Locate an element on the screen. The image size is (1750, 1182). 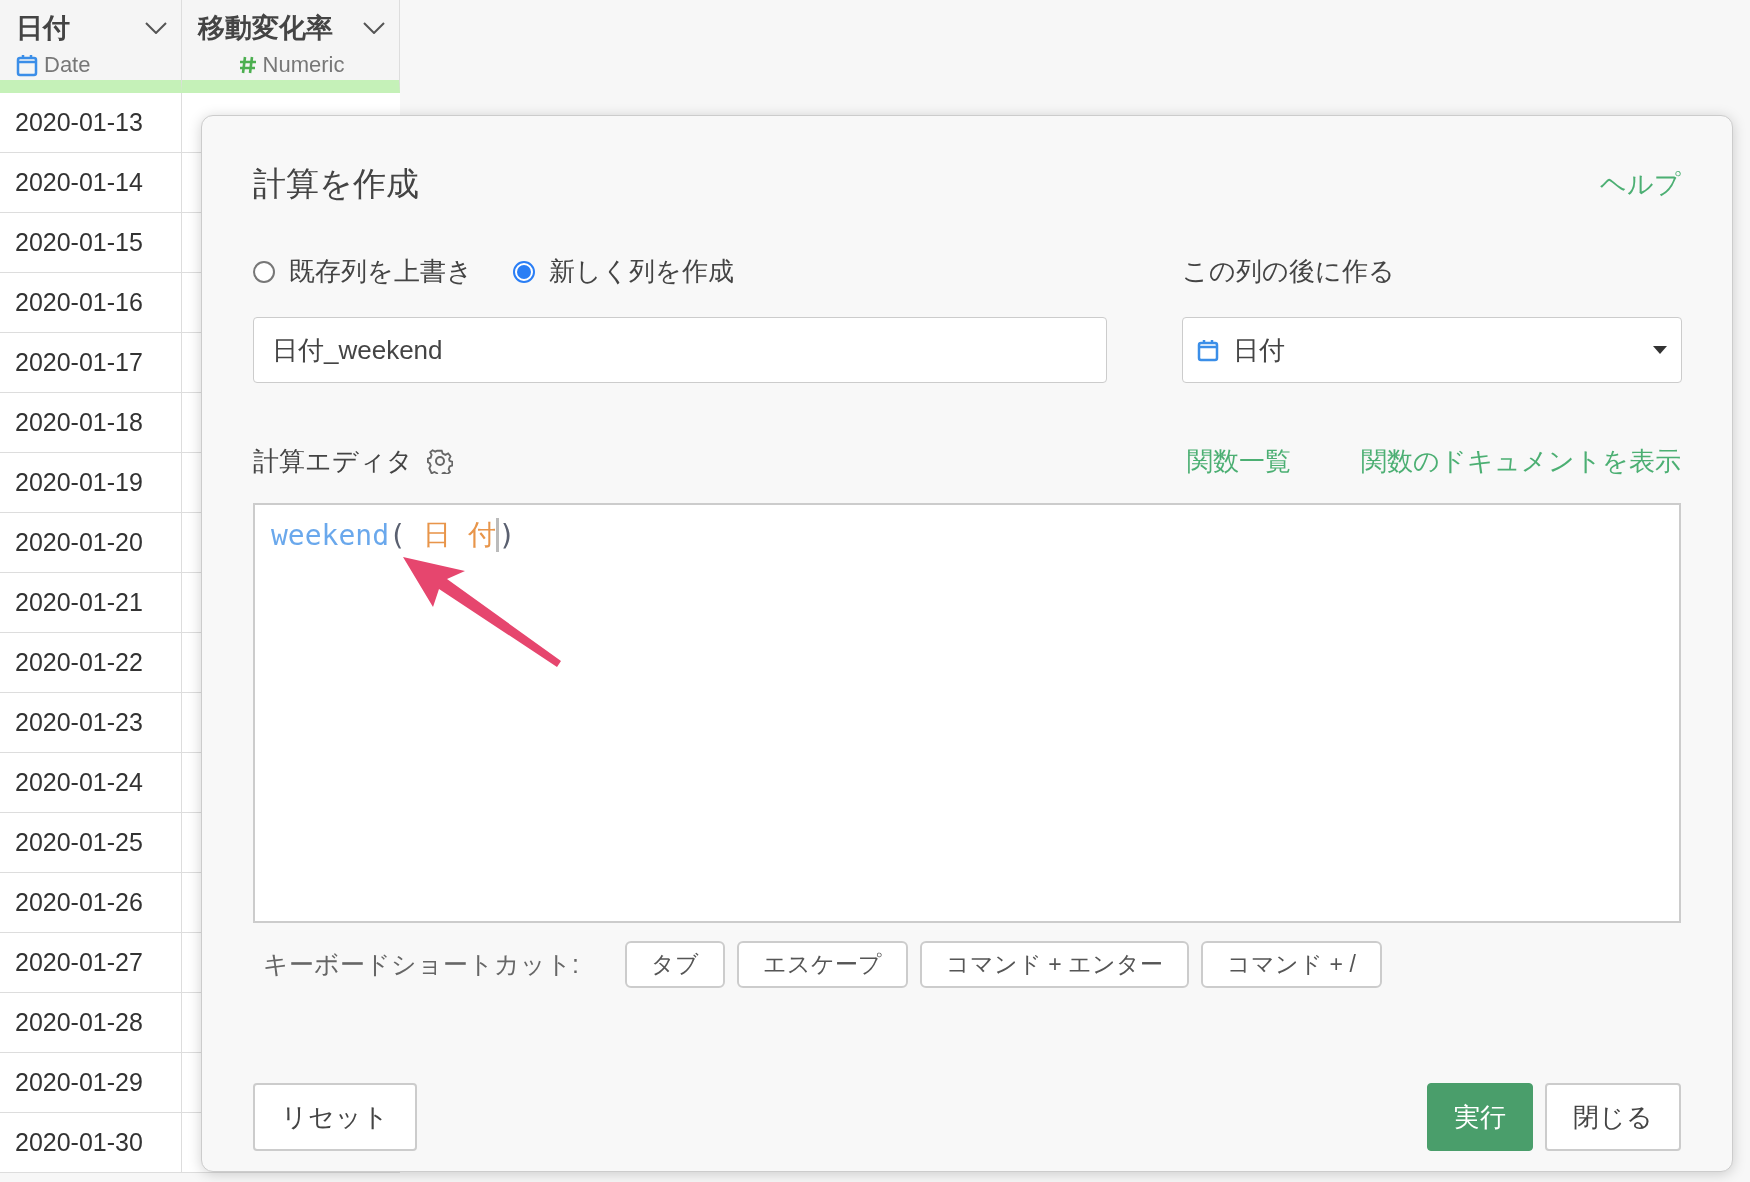
table-cell: 2020-01-22 is located at coordinates (91, 663).